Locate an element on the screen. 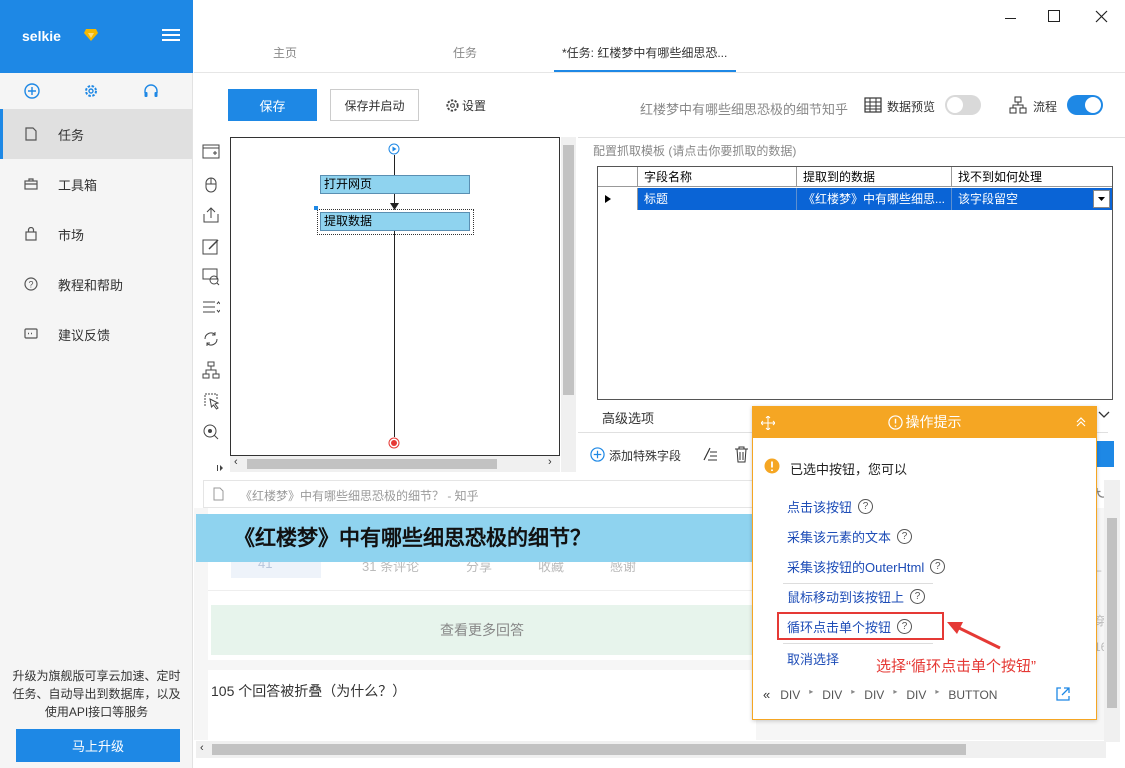  settings-button: 设置 is located at coordinates (465, 105).